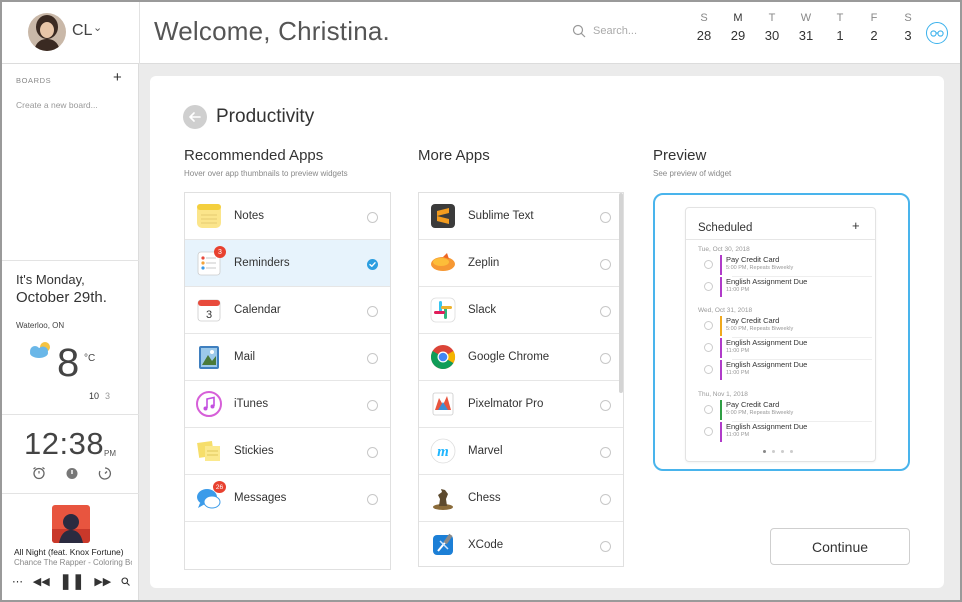 This screenshot has height=602, width=962. Describe the element at coordinates (521, 263) in the screenshot. I see `app-row-zeplin: Zeplin` at that location.